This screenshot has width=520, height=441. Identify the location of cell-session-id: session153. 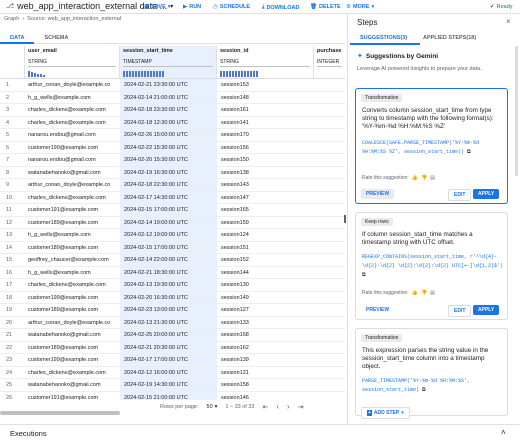
(267, 85).